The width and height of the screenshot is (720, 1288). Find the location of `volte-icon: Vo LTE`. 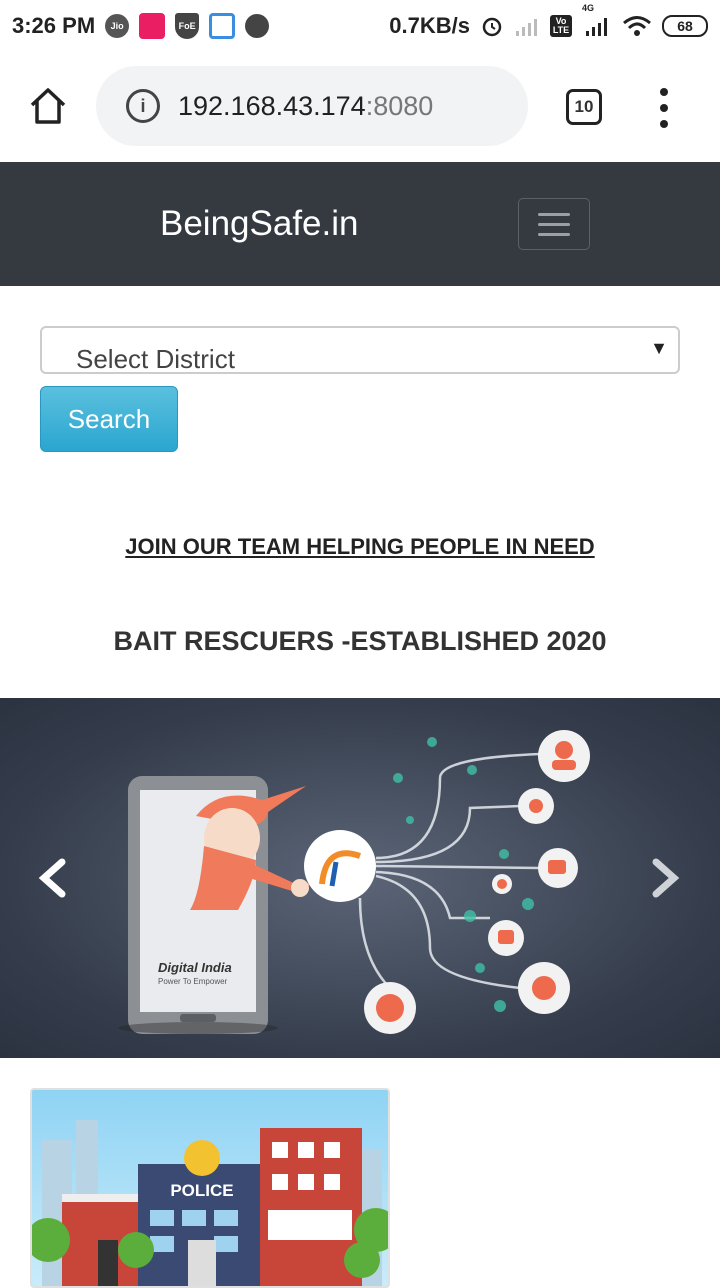

volte-icon: Vo LTE is located at coordinates (561, 26).